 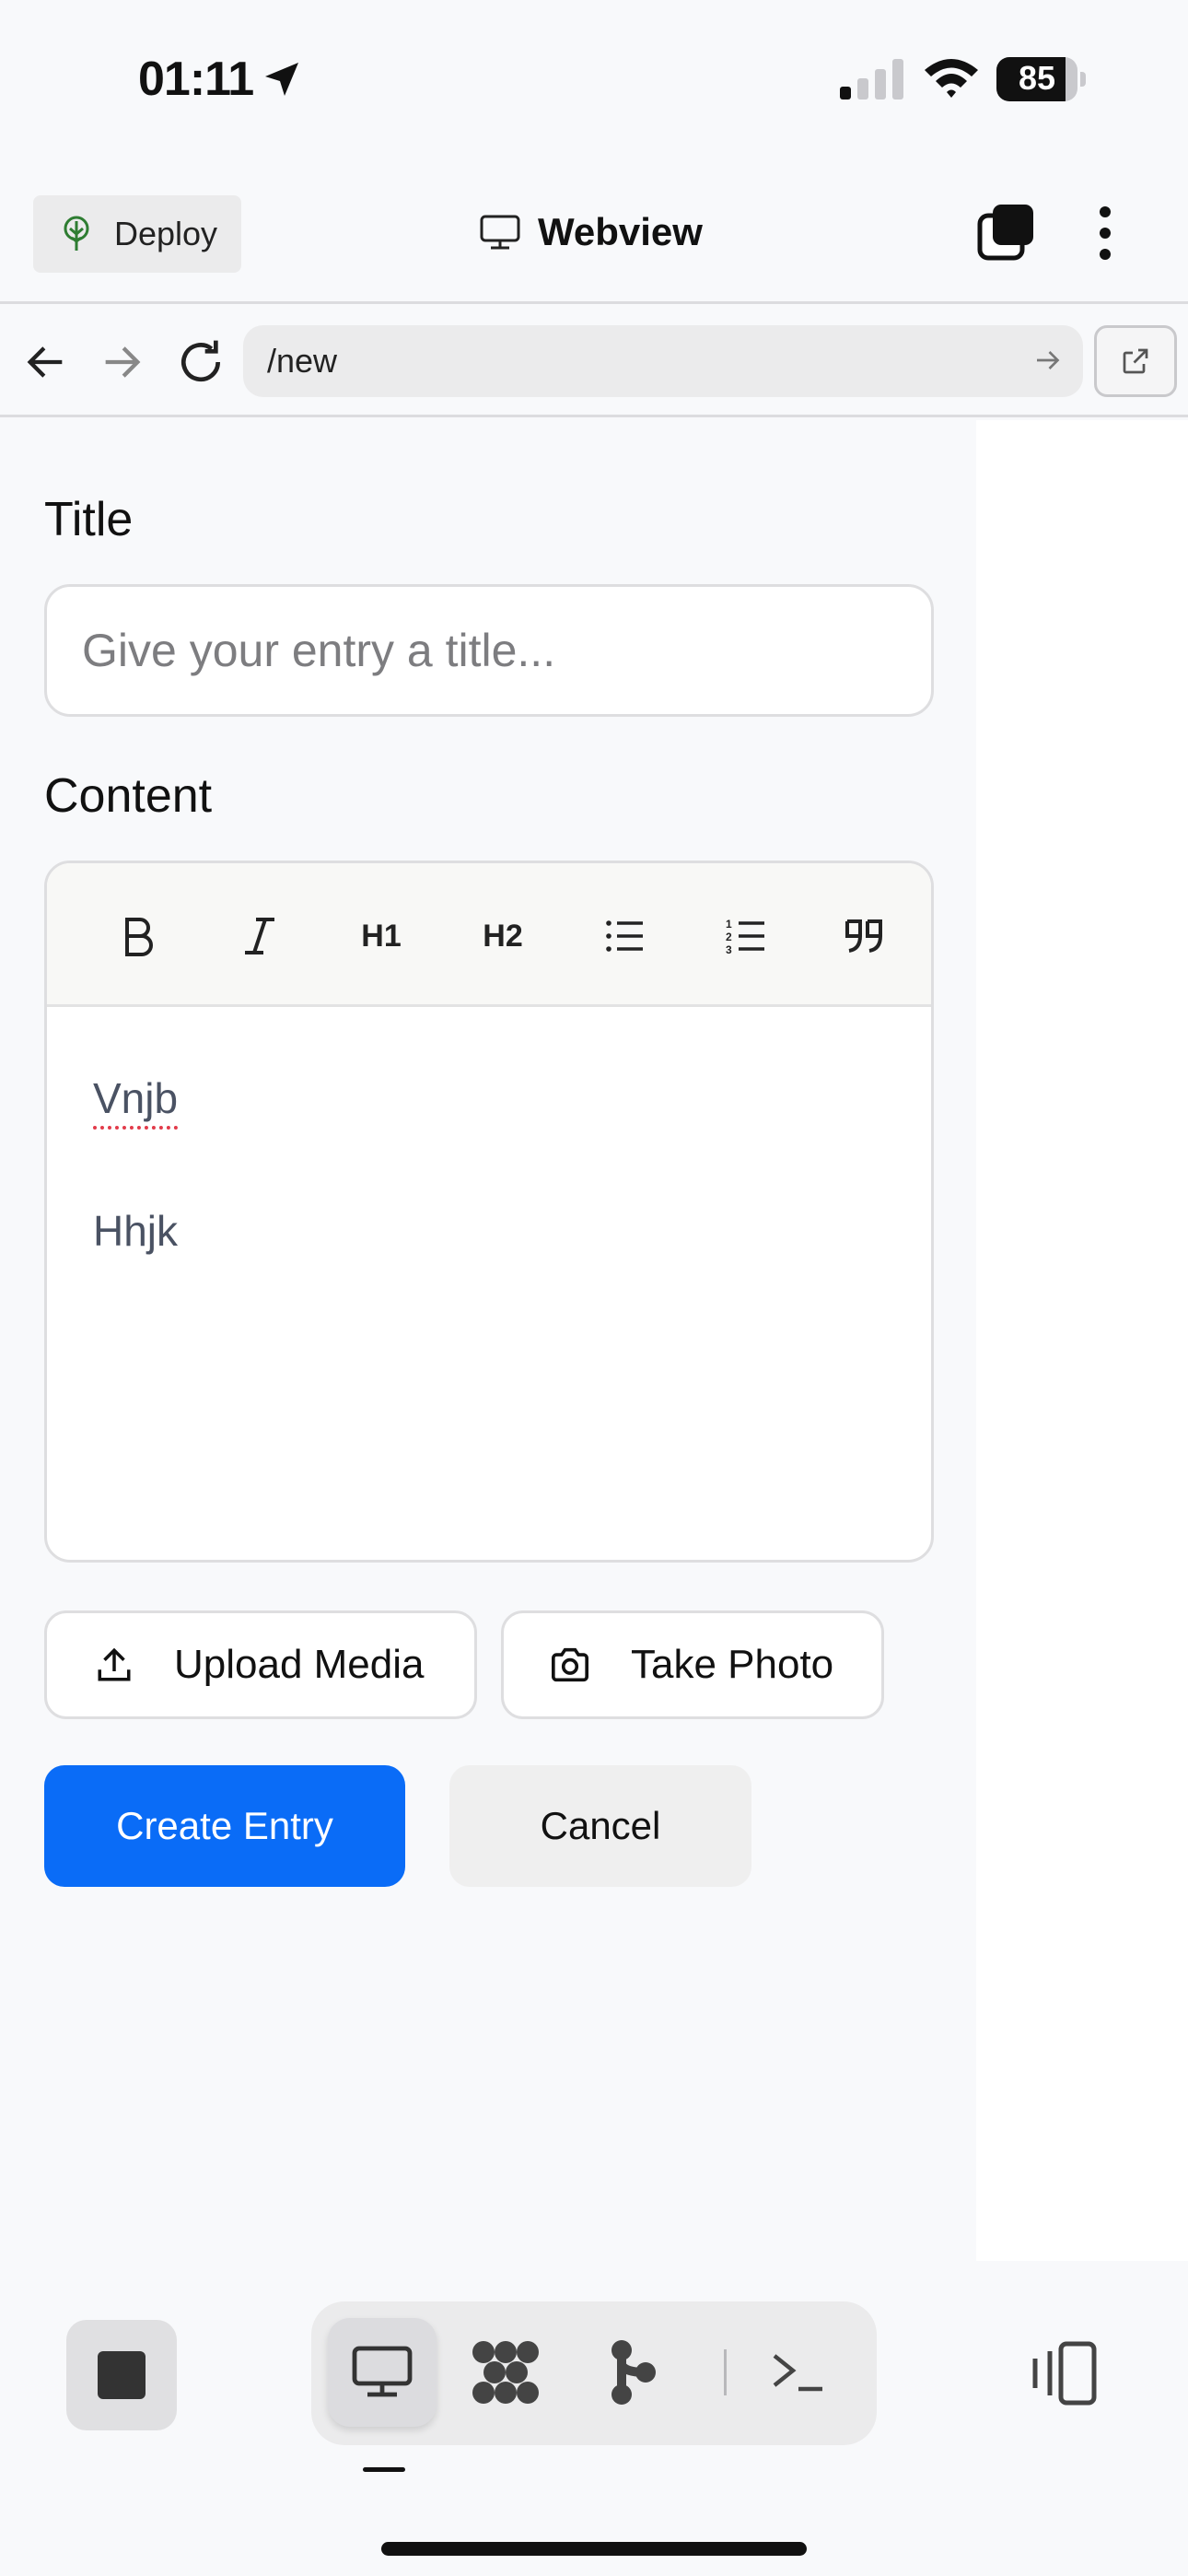 What do you see at coordinates (201, 362) in the screenshot?
I see `reload-icon` at bounding box center [201, 362].